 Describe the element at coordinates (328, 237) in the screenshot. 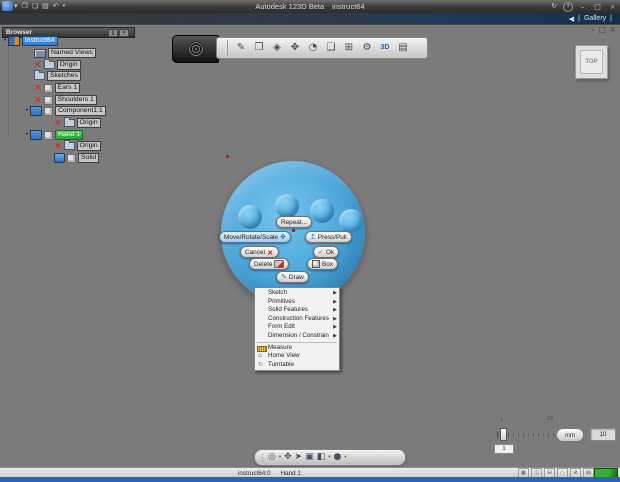

I see `press-pull-button: ↥ Press/Pull` at that location.